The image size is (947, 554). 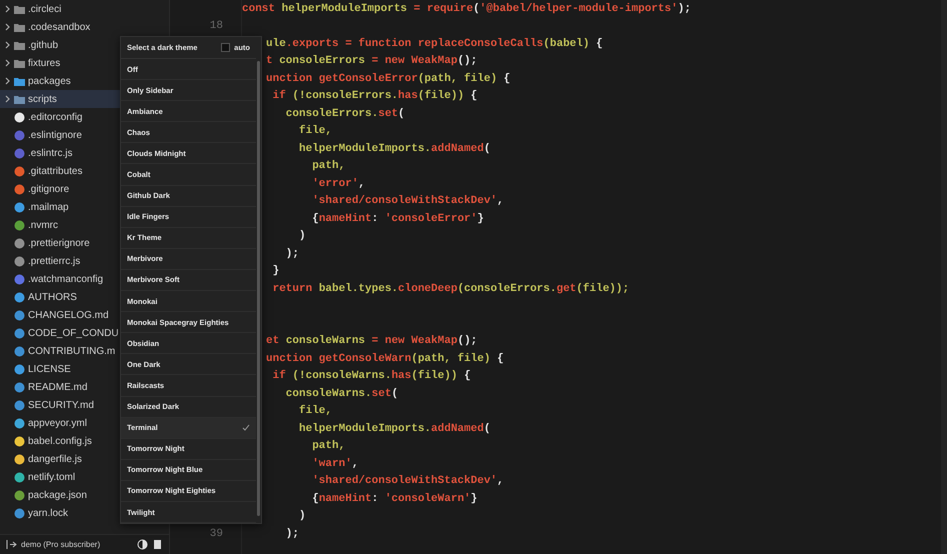 What do you see at coordinates (73, 333) in the screenshot?
I see `file-name: CODE_OF_CONDU` at bounding box center [73, 333].